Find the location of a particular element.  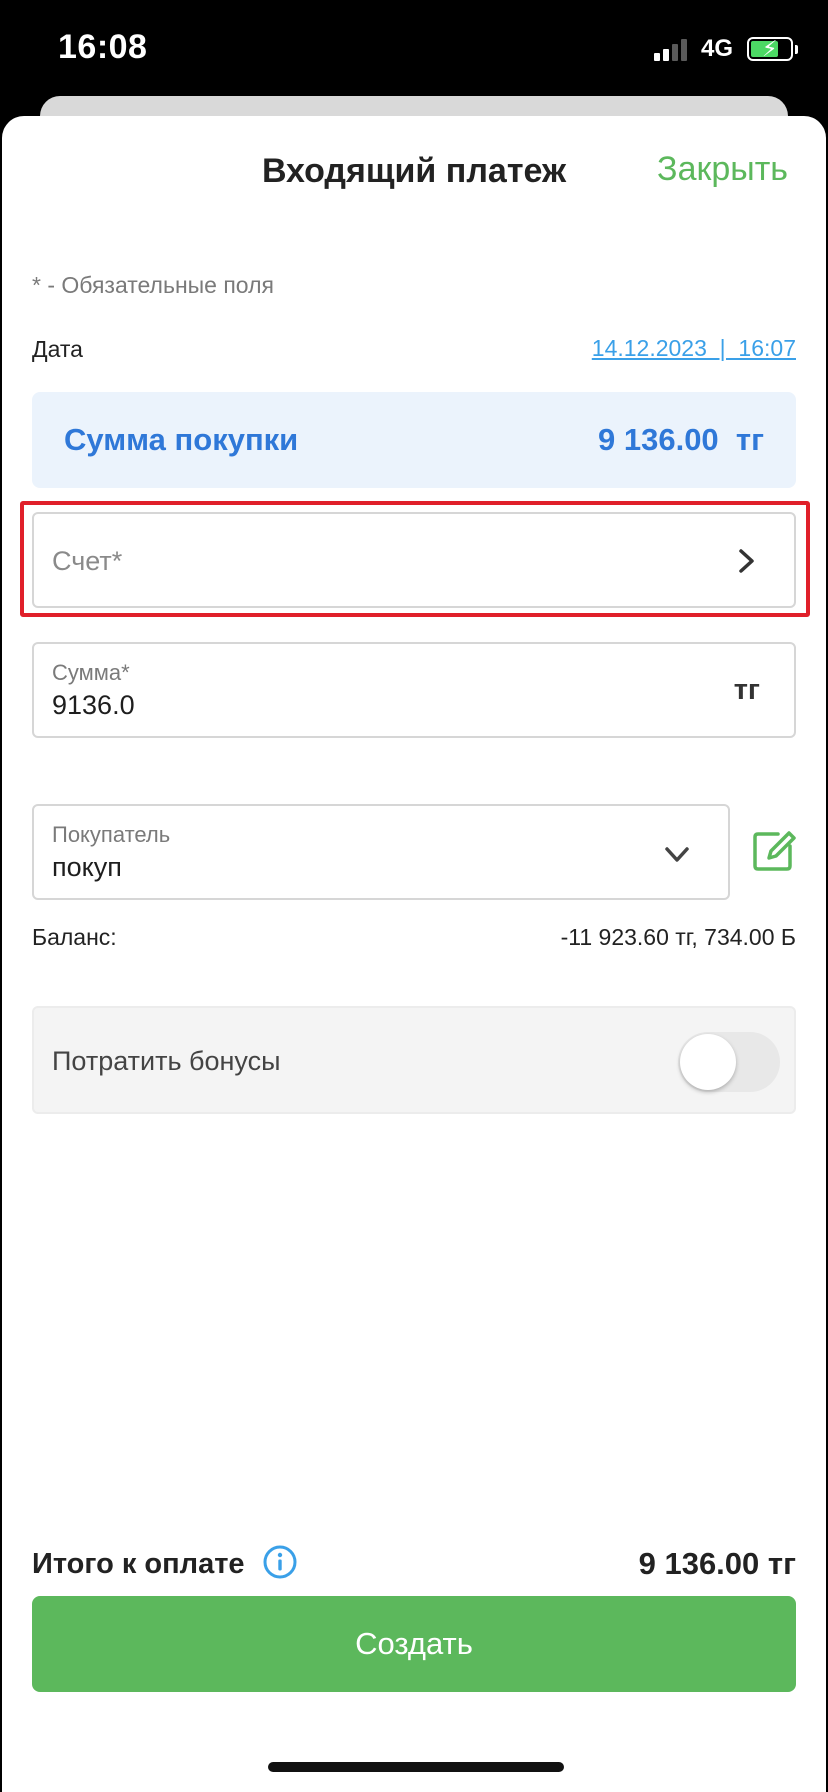

buyer-dropdown: Покупатель покуп is located at coordinates (381, 852).